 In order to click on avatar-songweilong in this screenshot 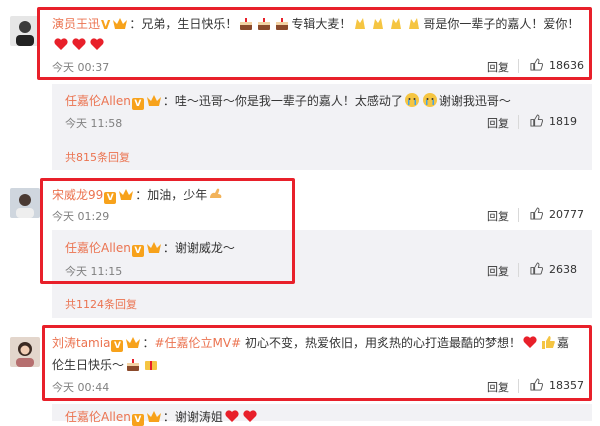, I will do `click(25, 203)`.